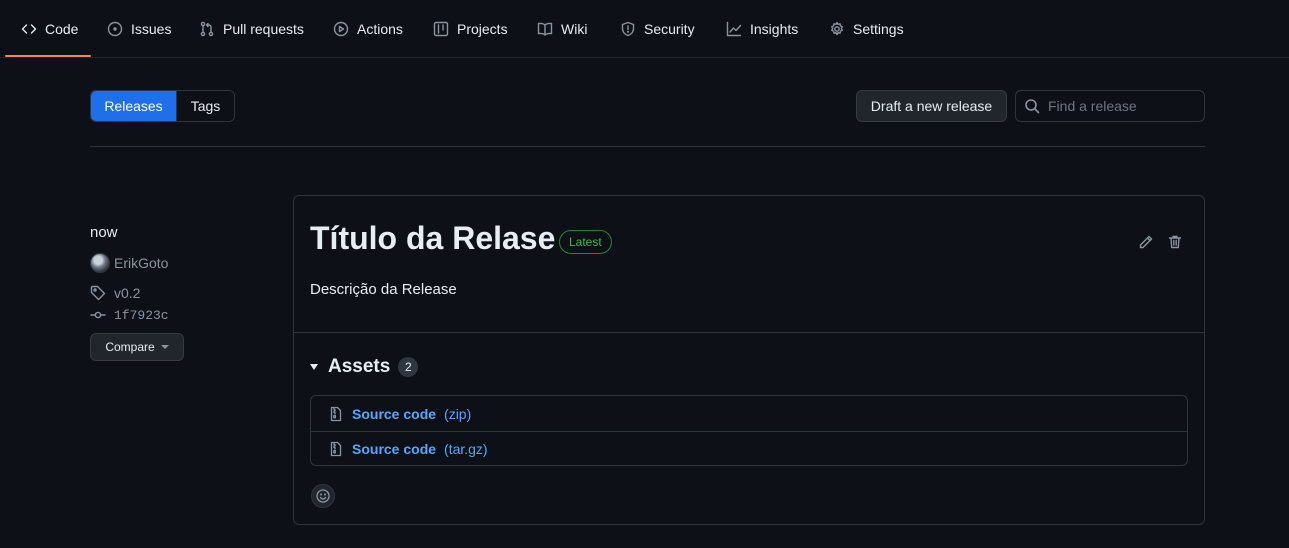 The height and width of the screenshot is (548, 1289). I want to click on triangle-down-icon, so click(314, 367).